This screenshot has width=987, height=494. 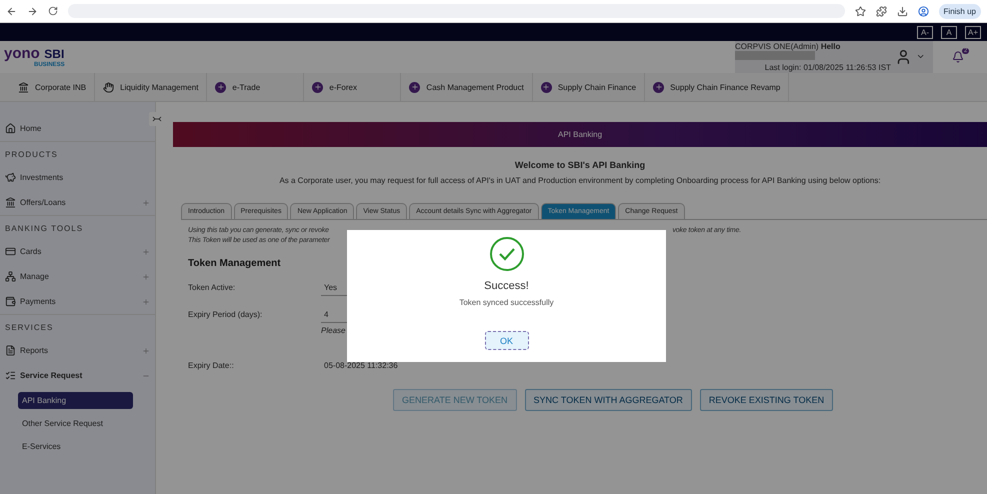 I want to click on last-login: Last login: 01/08/2025 11:26:53 IST, so click(x=827, y=67).